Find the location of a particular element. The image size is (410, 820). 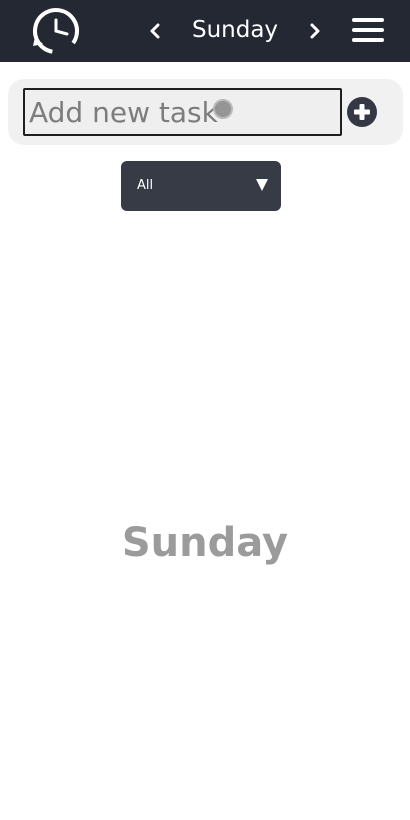

pointer-cursor-indicator is located at coordinates (223, 109).